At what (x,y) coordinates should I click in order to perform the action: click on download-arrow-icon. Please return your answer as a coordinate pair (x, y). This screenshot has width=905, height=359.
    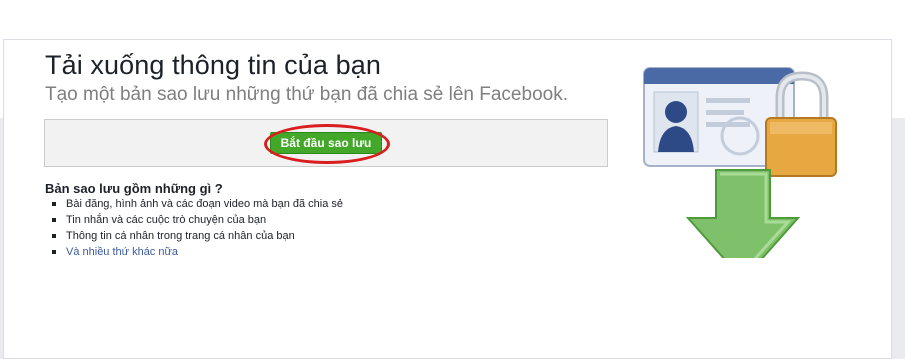
    Looking at the image, I should click on (743, 213).